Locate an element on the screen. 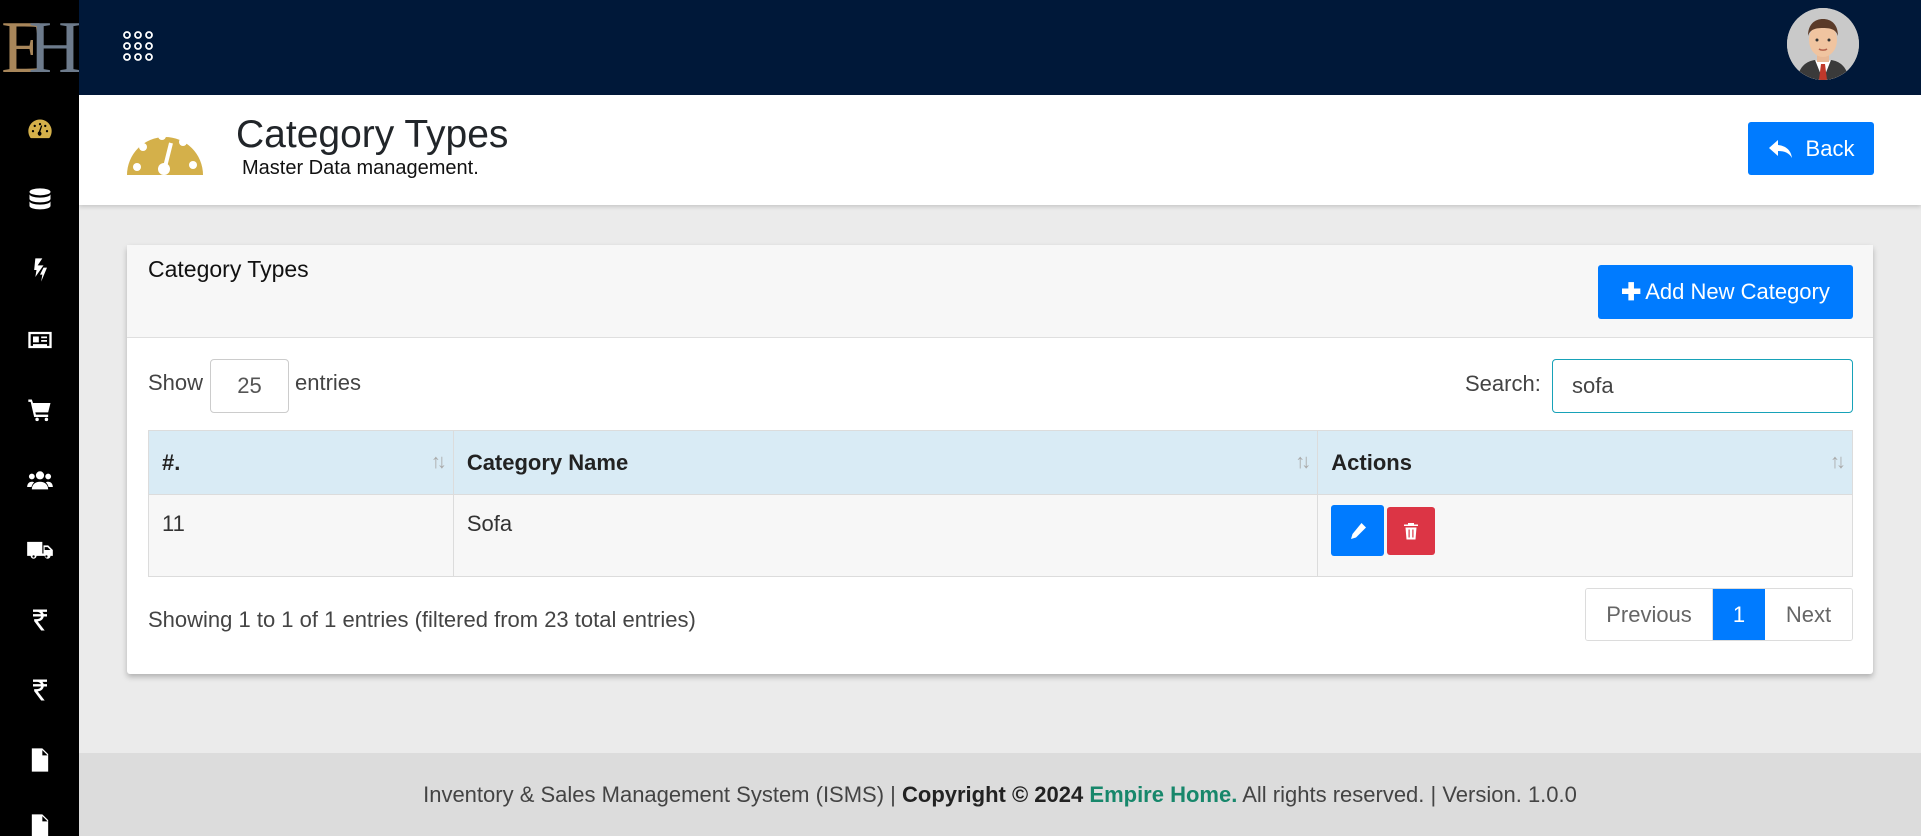 The height and width of the screenshot is (836, 1921). page-length-select: 25 is located at coordinates (249, 386).